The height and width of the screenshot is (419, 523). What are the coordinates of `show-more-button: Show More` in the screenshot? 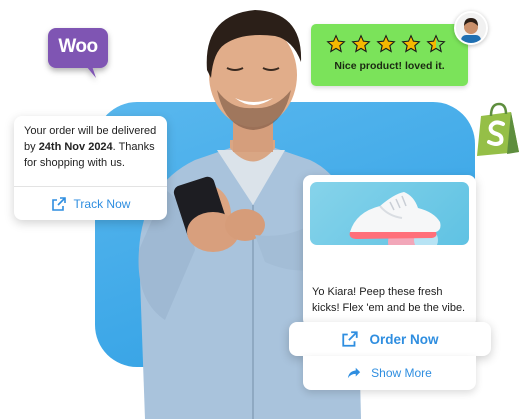 It's located at (389, 373).